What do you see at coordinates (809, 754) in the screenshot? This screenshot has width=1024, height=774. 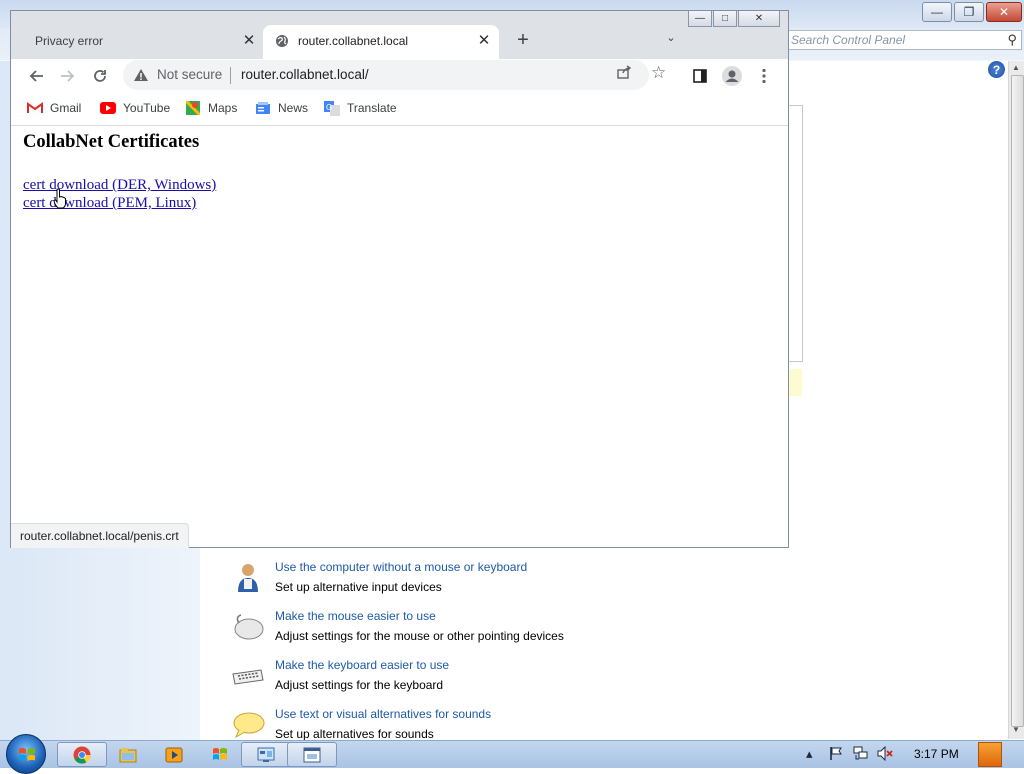 I see `show-hidden-icons-arrow: ▴` at bounding box center [809, 754].